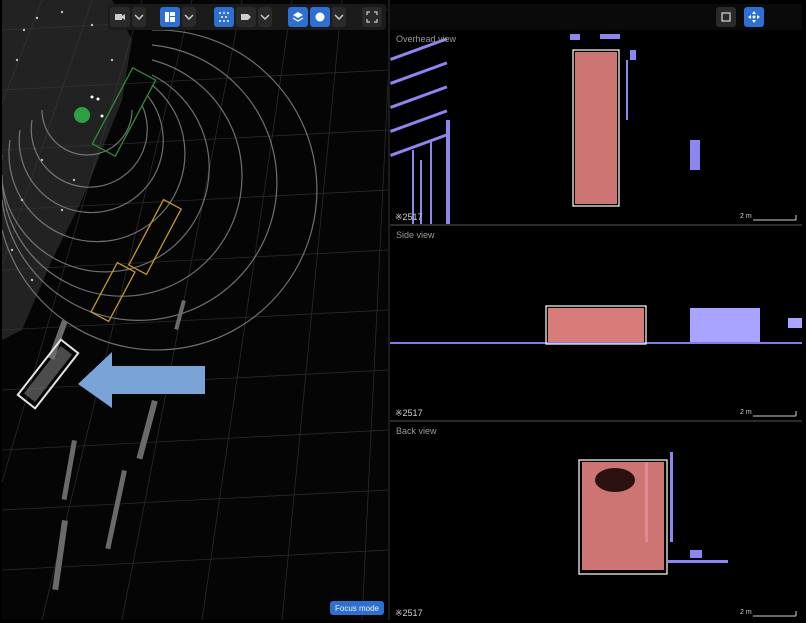  Describe the element at coordinates (746, 216) in the screenshot. I see `scale-label-overhead: 2 m` at that location.